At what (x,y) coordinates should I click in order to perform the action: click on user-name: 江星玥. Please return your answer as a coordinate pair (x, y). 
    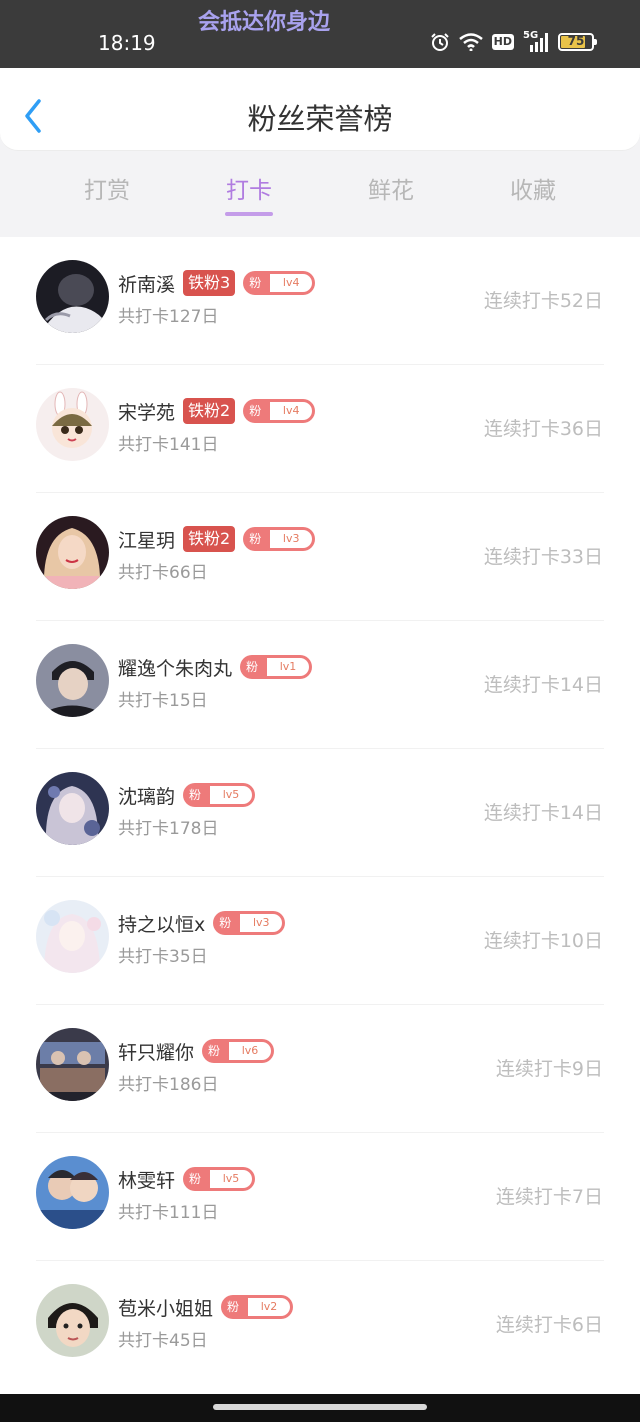
    Looking at the image, I should click on (147, 540).